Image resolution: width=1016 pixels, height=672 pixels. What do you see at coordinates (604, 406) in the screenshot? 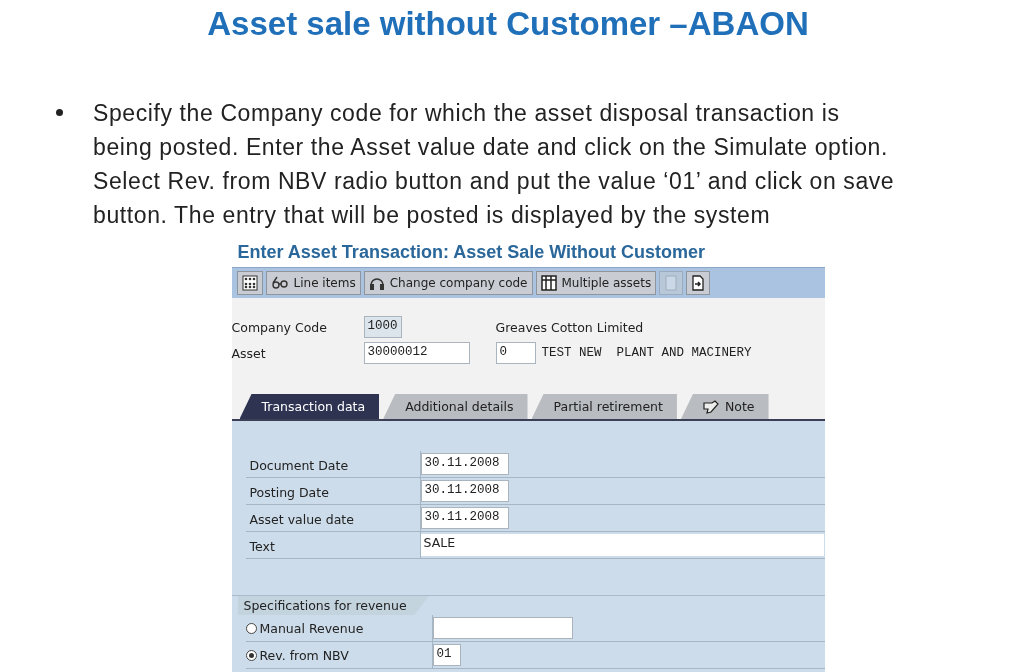
I see `tab: Partial retirement` at bounding box center [604, 406].